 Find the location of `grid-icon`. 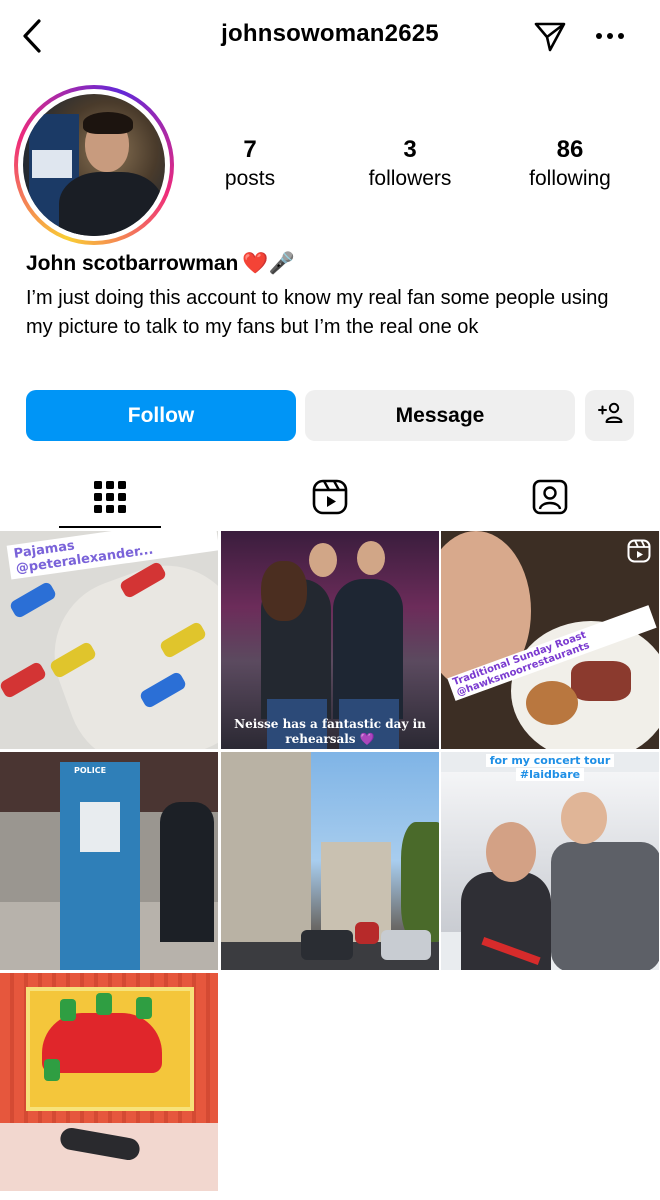

grid-icon is located at coordinates (110, 499).